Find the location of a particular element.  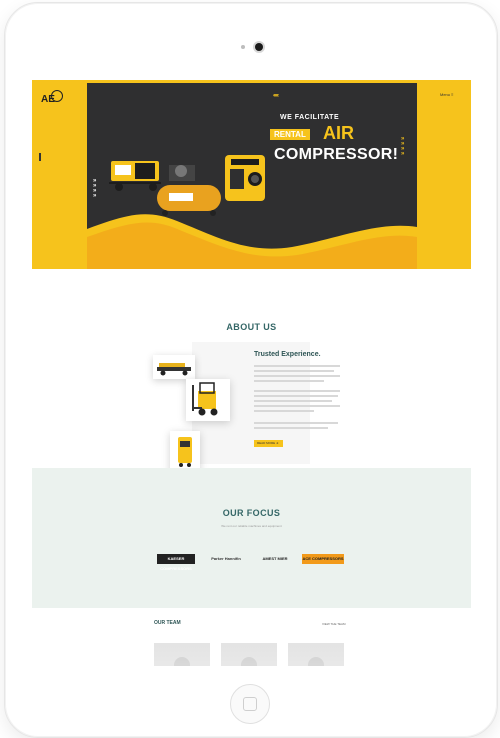

focus-section-title: OUR FOCUS is located at coordinates (251, 513).